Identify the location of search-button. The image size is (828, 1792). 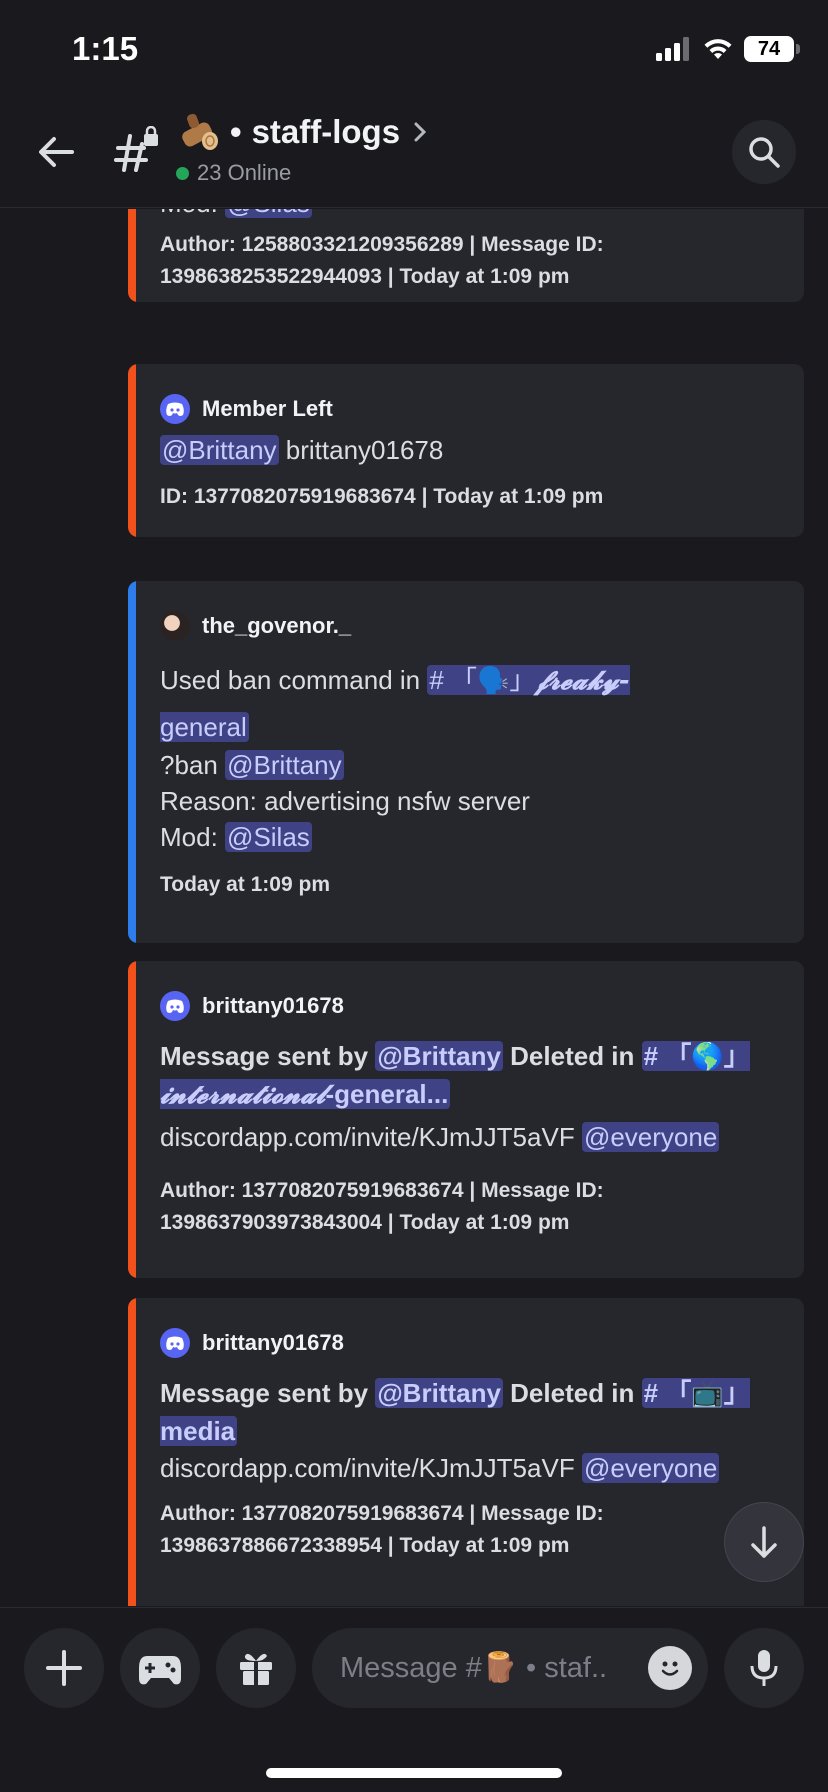
(764, 152).